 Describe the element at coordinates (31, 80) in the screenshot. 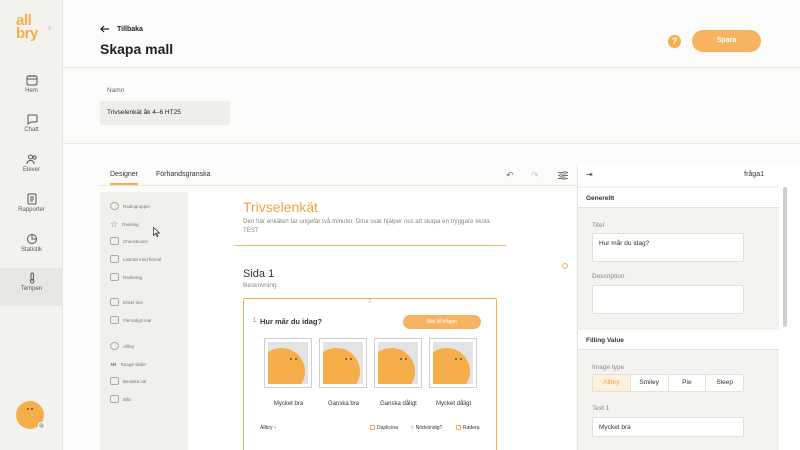

I see `calendar-icon` at that location.